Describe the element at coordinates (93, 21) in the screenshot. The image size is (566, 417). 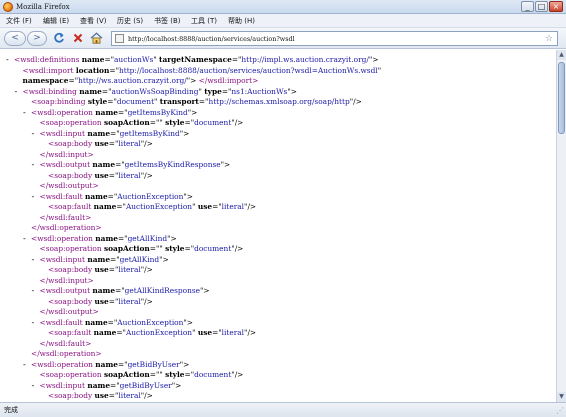
I see `menu-view: 查看 (V)` at that location.